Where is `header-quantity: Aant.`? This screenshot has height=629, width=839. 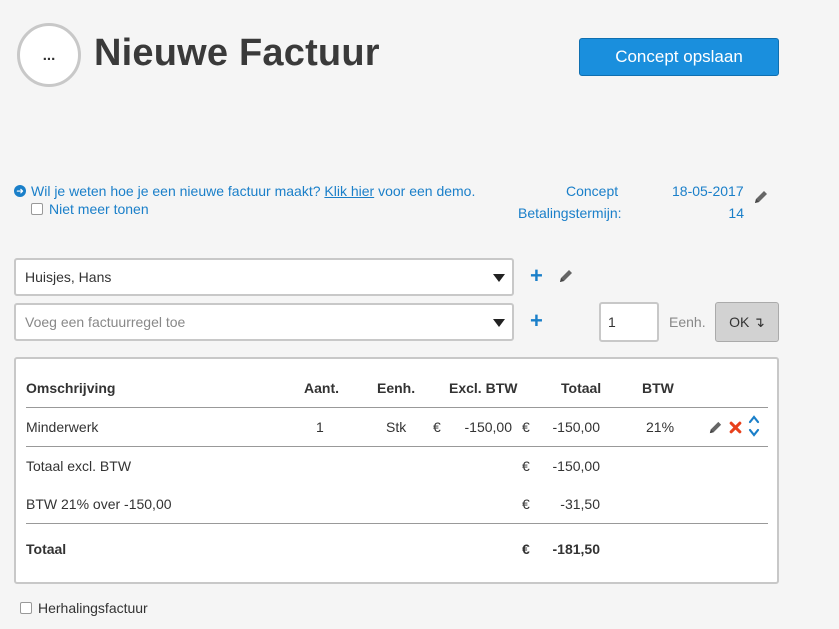
header-quantity: Aant. is located at coordinates (321, 388).